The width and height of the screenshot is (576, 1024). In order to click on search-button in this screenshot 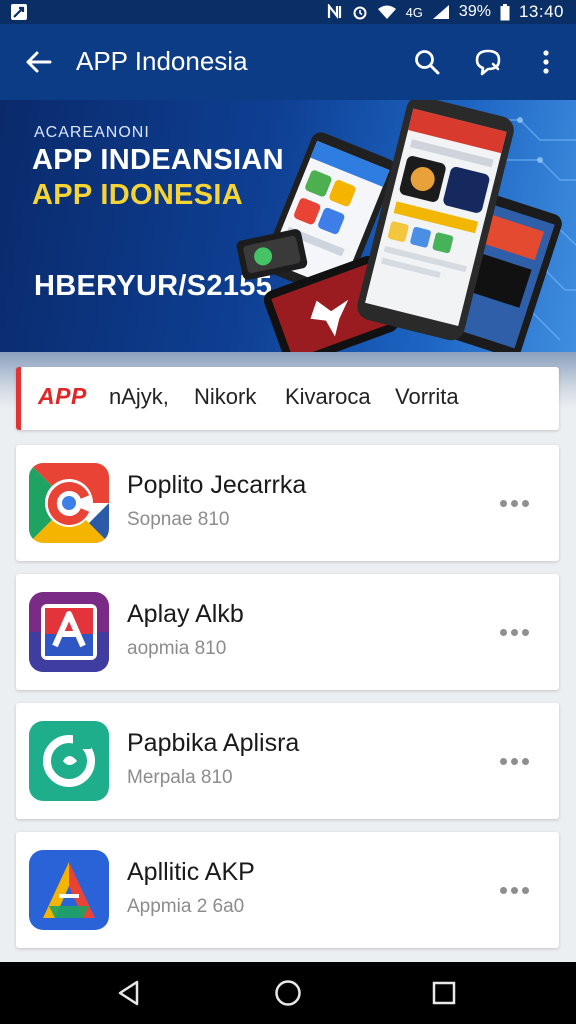, I will do `click(427, 62)`.